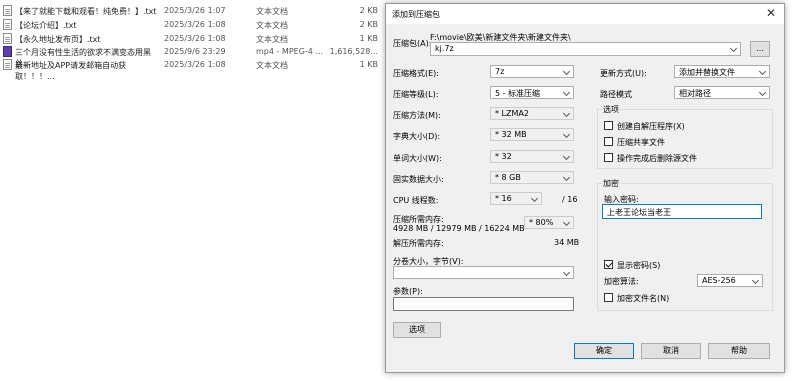 This screenshot has height=381, width=800. Describe the element at coordinates (585, 49) in the screenshot. I see `archive-name-combo: kj.7z` at that location.